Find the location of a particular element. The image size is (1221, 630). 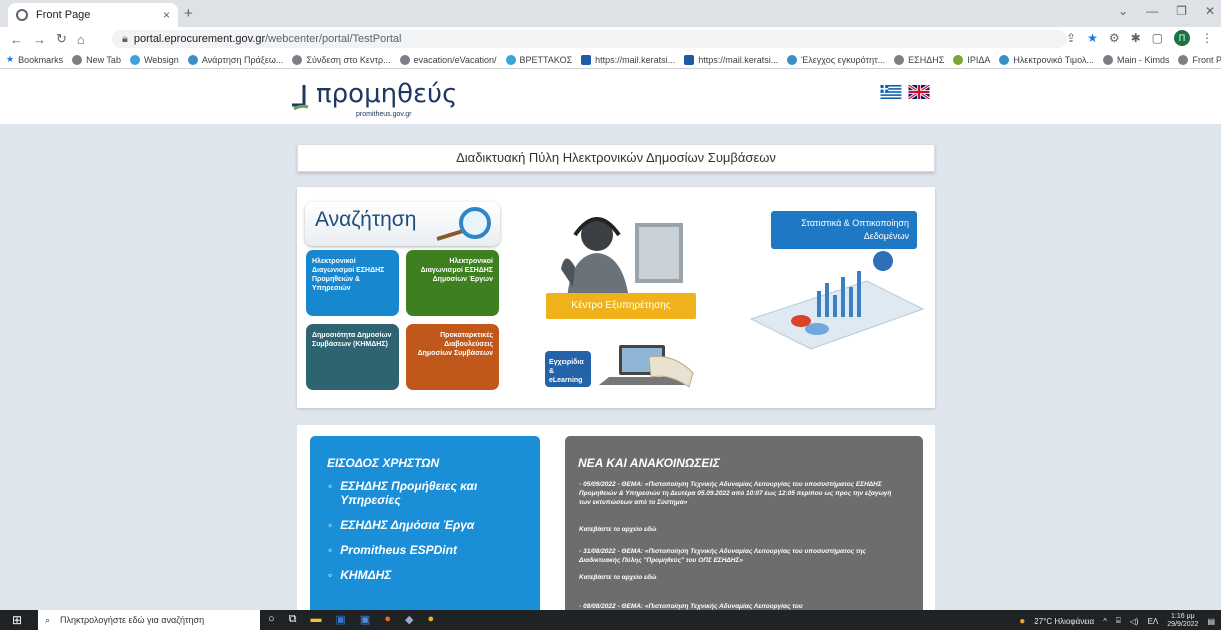

network-icon: ⌸ is located at coordinates (1118, 621).